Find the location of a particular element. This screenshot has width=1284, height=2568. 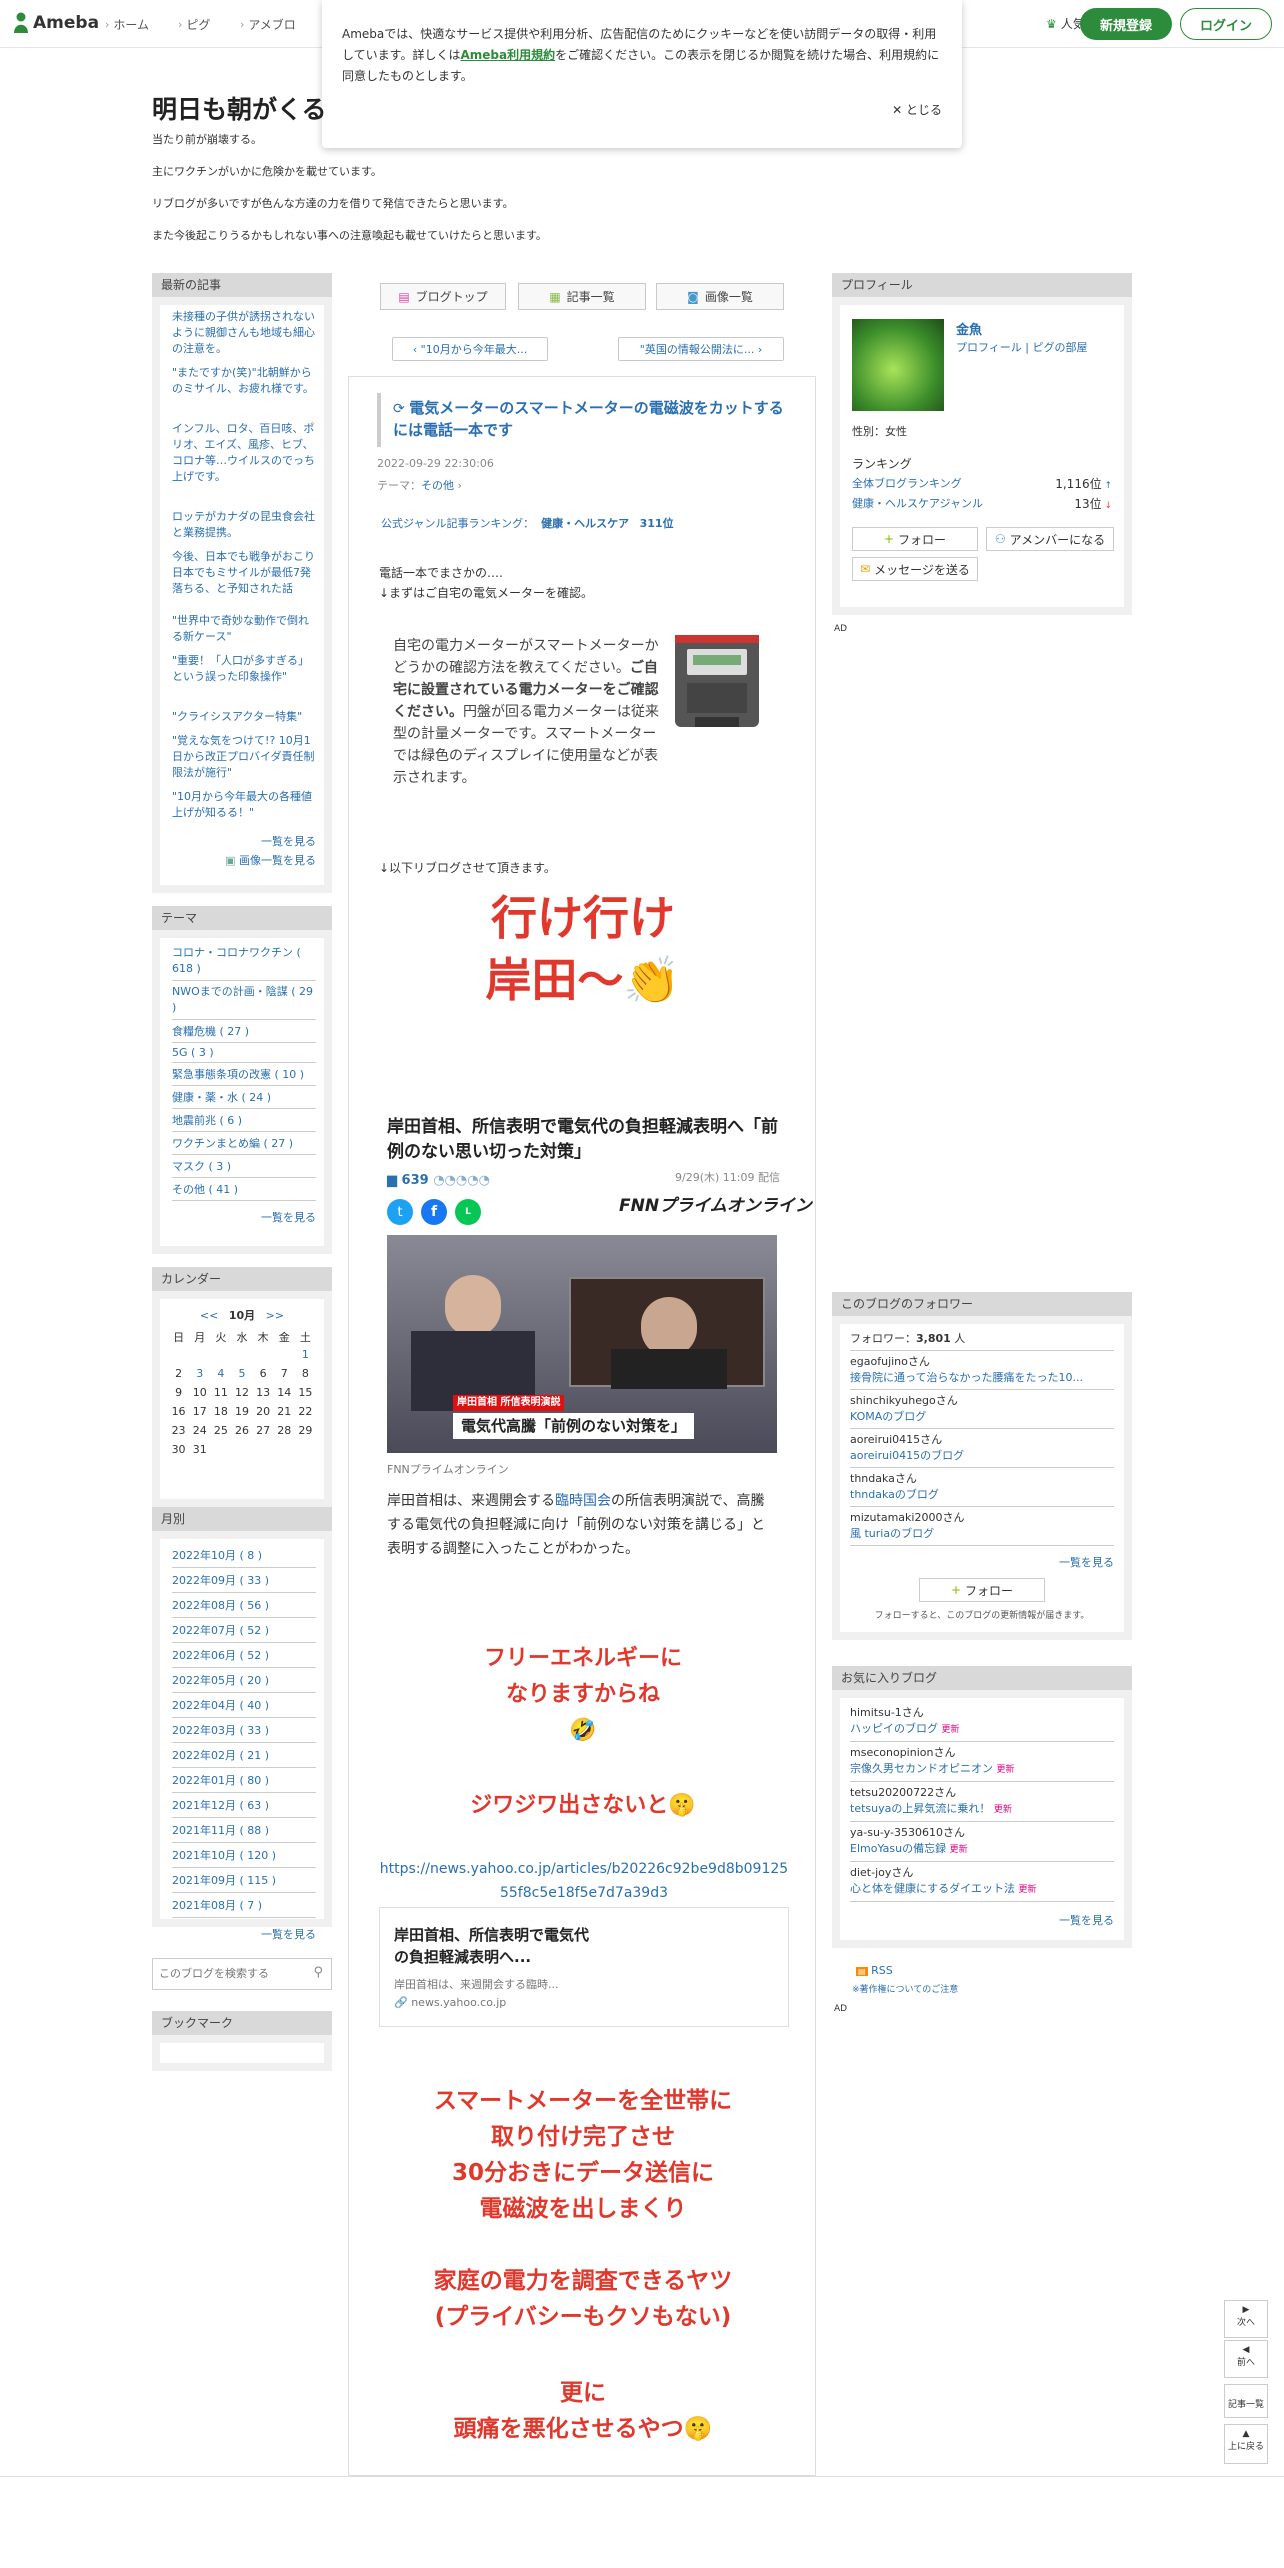

follower-blog-link: KOMAのブログ is located at coordinates (888, 1416).